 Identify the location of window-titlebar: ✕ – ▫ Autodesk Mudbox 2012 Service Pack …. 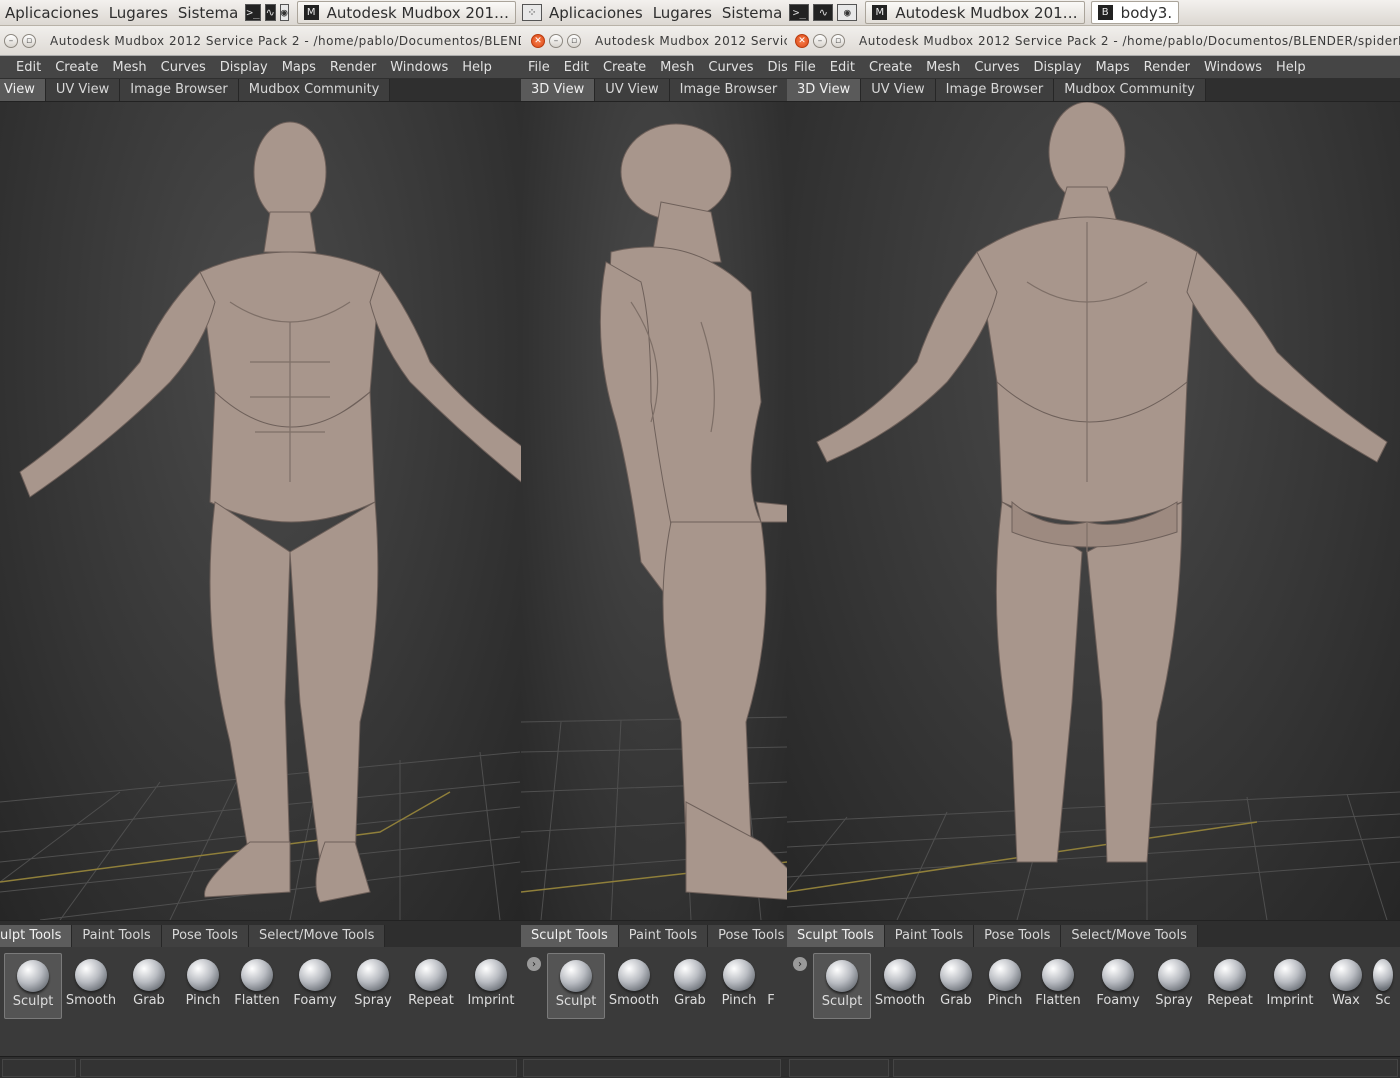
(1093, 41).